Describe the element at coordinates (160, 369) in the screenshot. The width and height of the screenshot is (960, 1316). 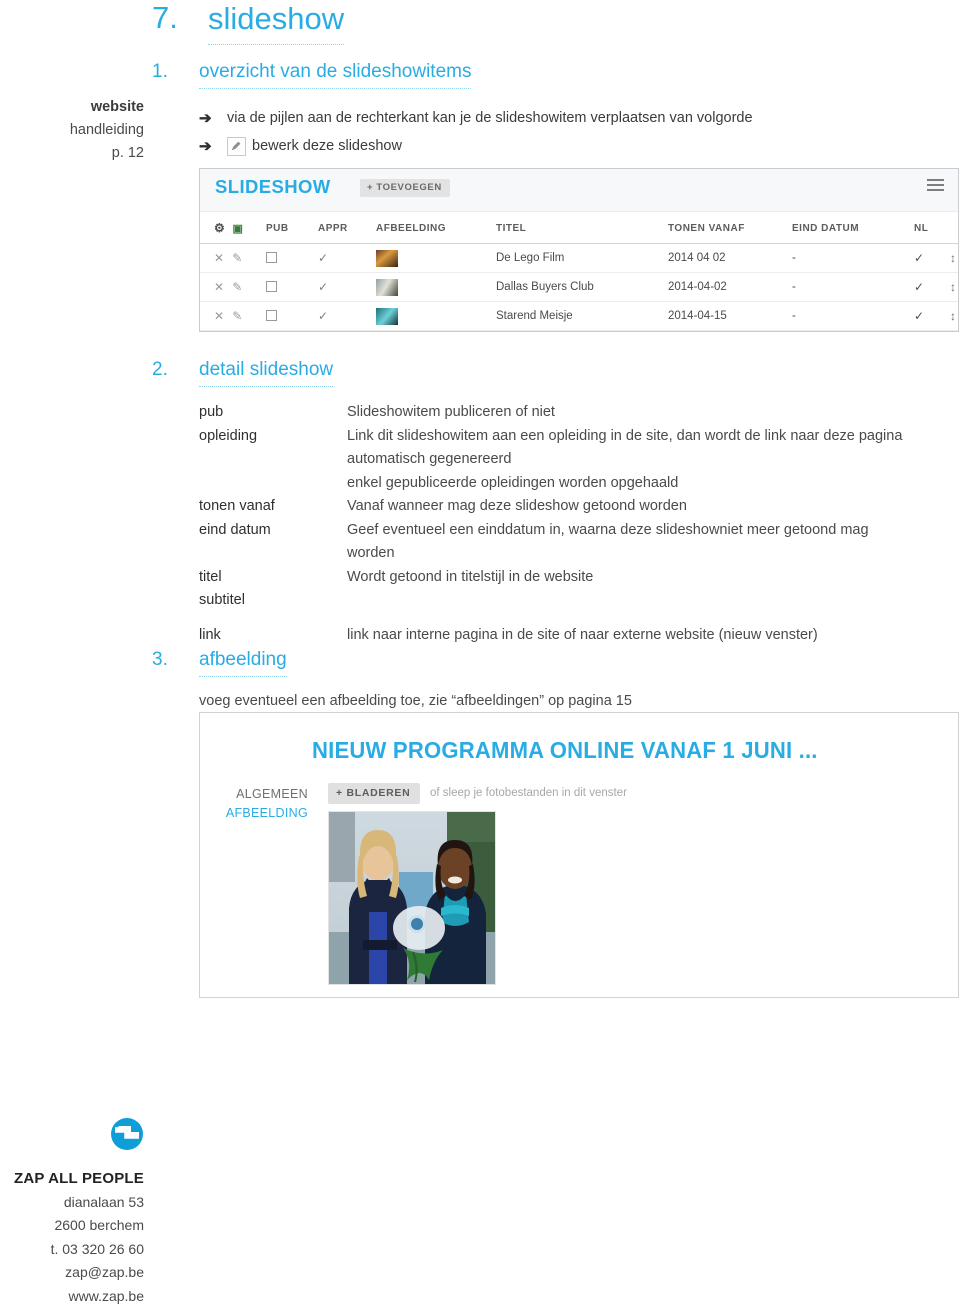
I see `section-2-number: 2.` at that location.